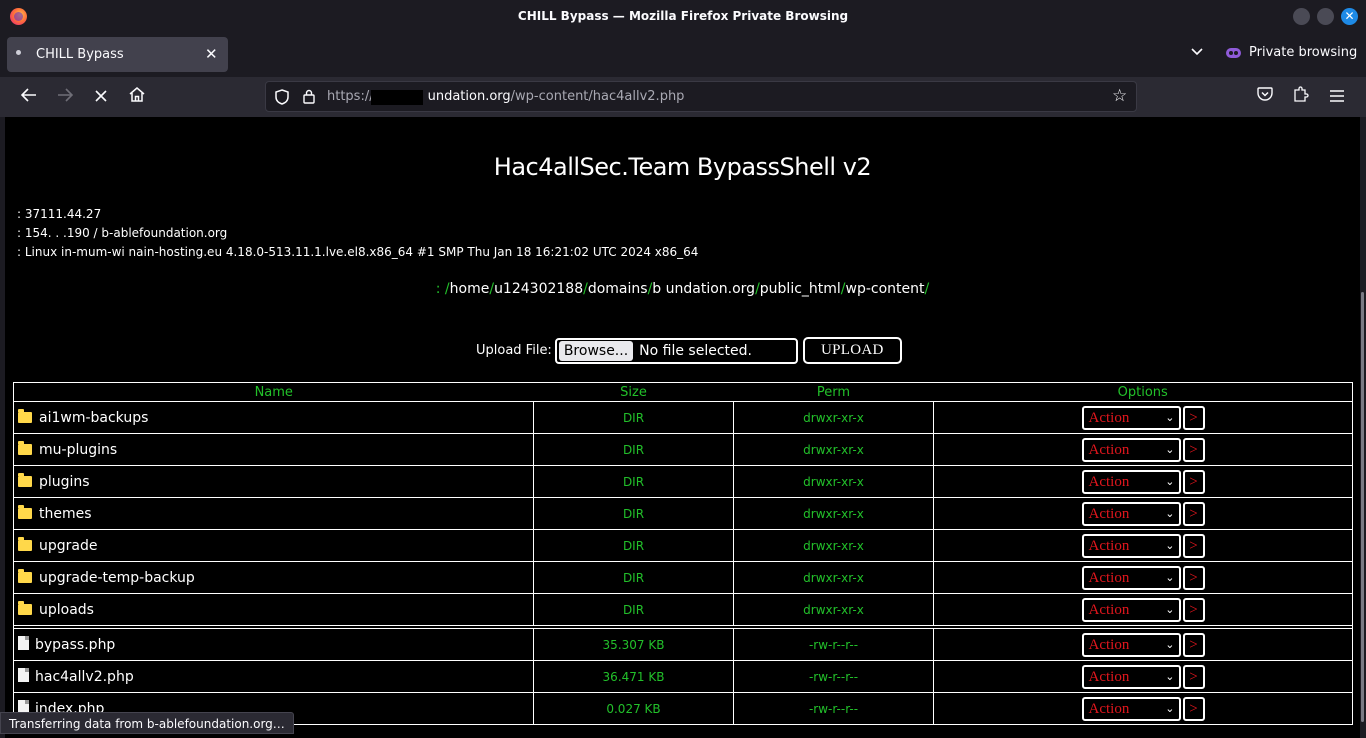 The width and height of the screenshot is (1366, 738). Describe the element at coordinates (65, 514) in the screenshot. I see `entry-name: themes` at that location.